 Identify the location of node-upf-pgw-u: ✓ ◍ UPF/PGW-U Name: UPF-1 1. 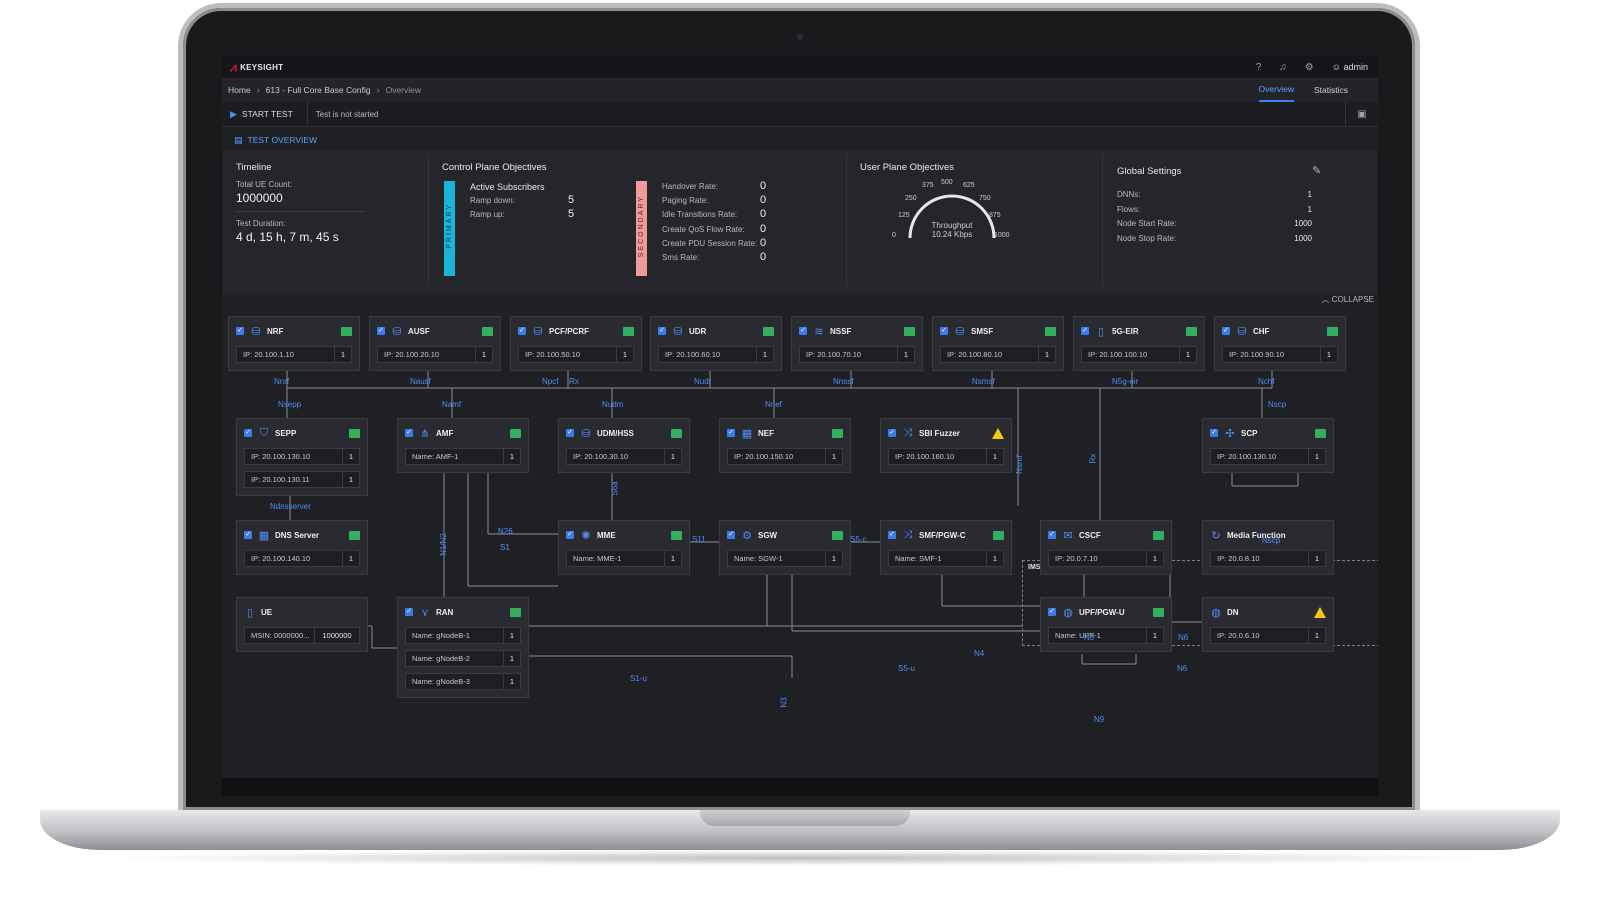
(1106, 624).